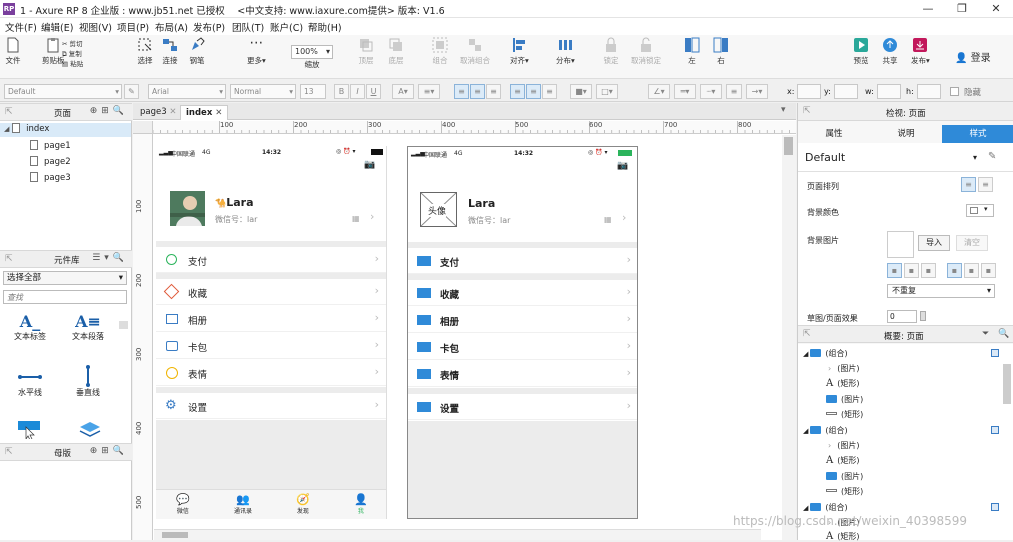  I want to click on widget-vertical-line: 垂直线, so click(88, 381).